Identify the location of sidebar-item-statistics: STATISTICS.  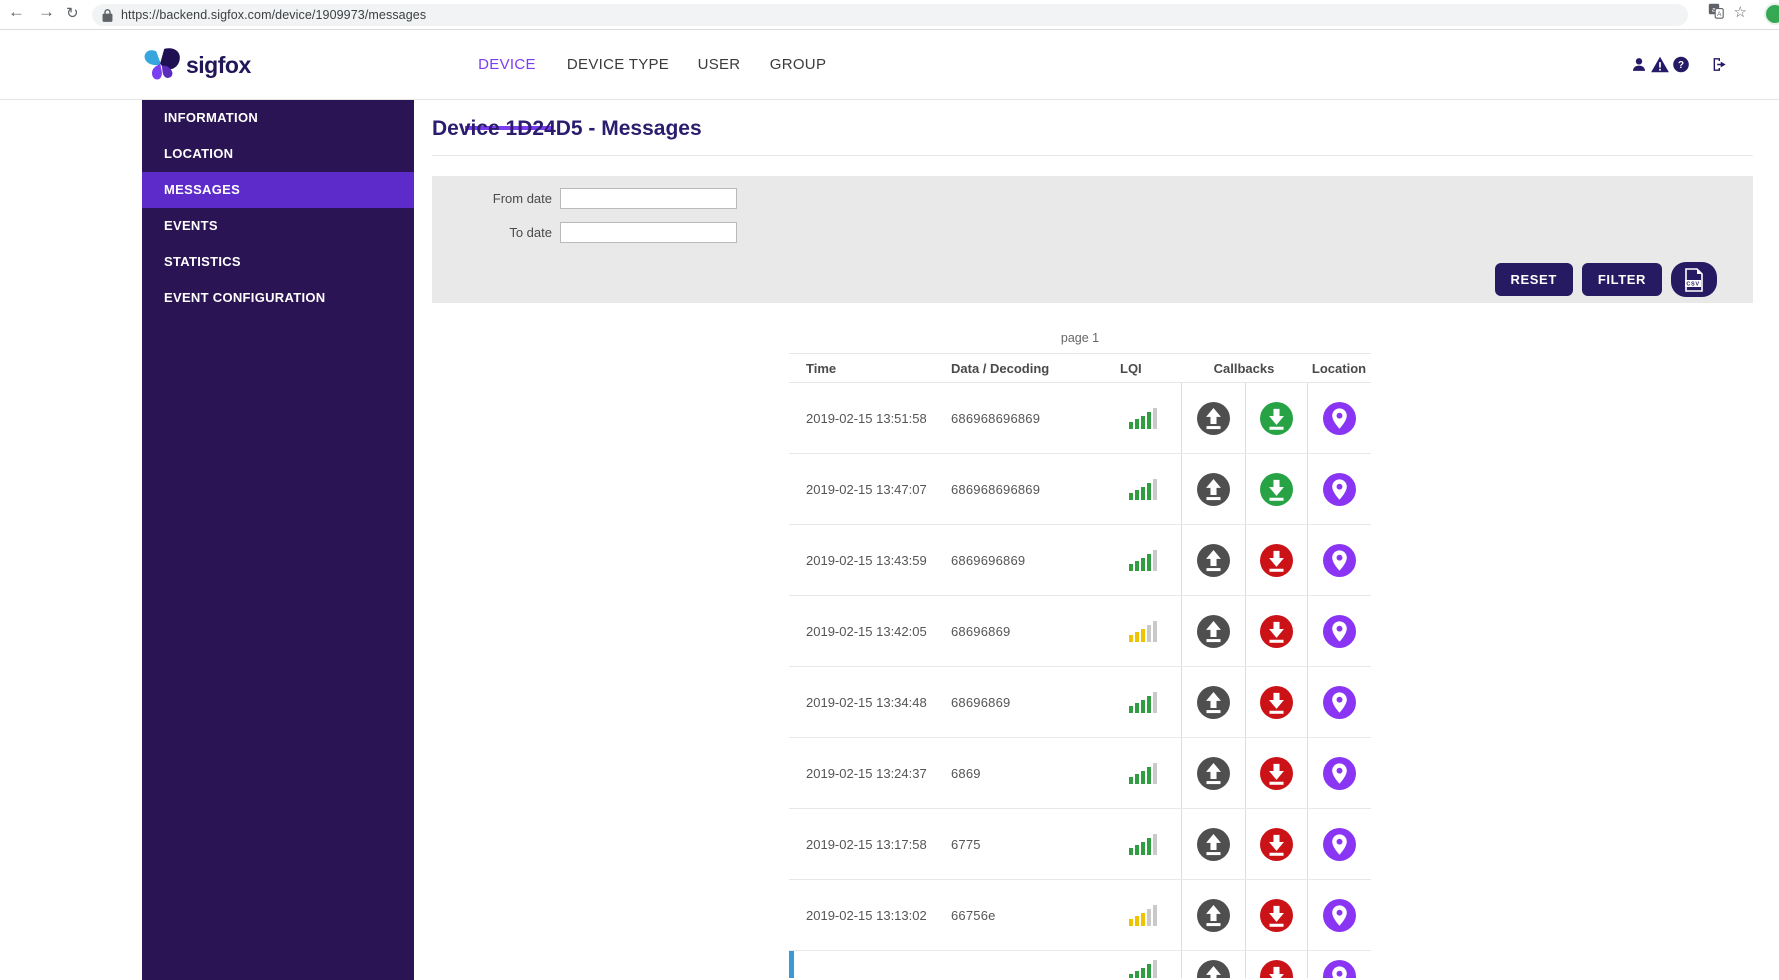
(278, 262).